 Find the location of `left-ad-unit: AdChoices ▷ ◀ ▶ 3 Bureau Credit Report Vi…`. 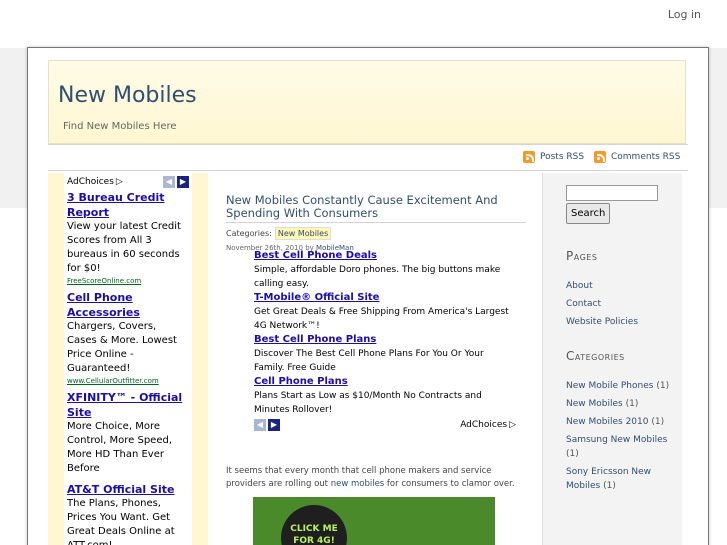

left-ad-unit: AdChoices ▷ ◀ ▶ 3 Bureau Credit Report Vi… is located at coordinates (128, 359).